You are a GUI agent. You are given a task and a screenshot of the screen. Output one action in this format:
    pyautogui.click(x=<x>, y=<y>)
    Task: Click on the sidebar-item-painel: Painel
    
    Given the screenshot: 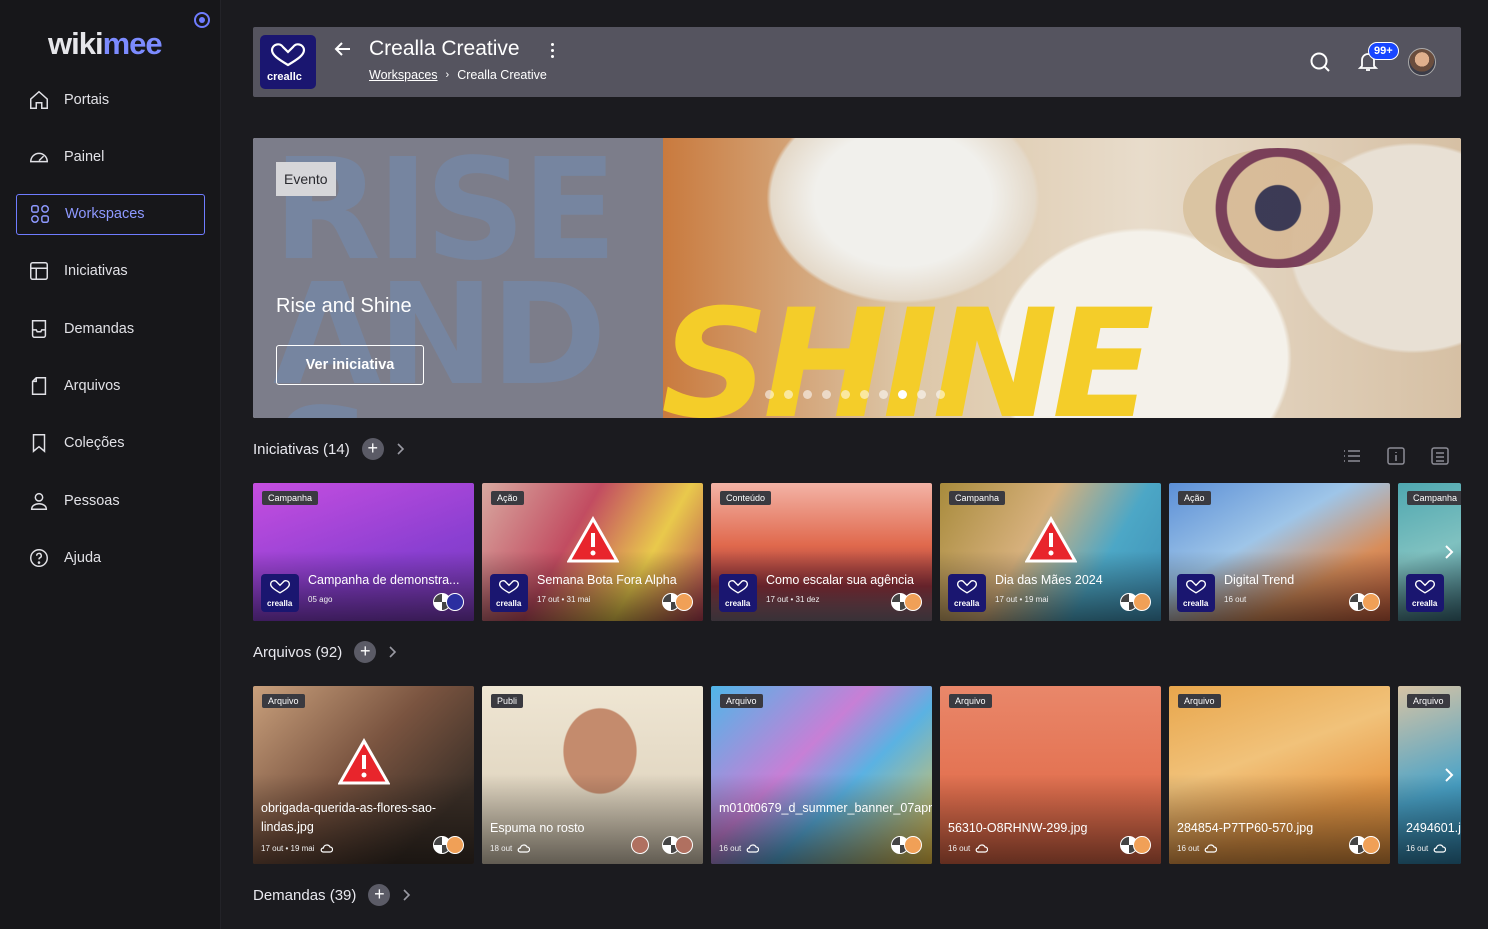 What is the action you would take?
    pyautogui.click(x=110, y=156)
    